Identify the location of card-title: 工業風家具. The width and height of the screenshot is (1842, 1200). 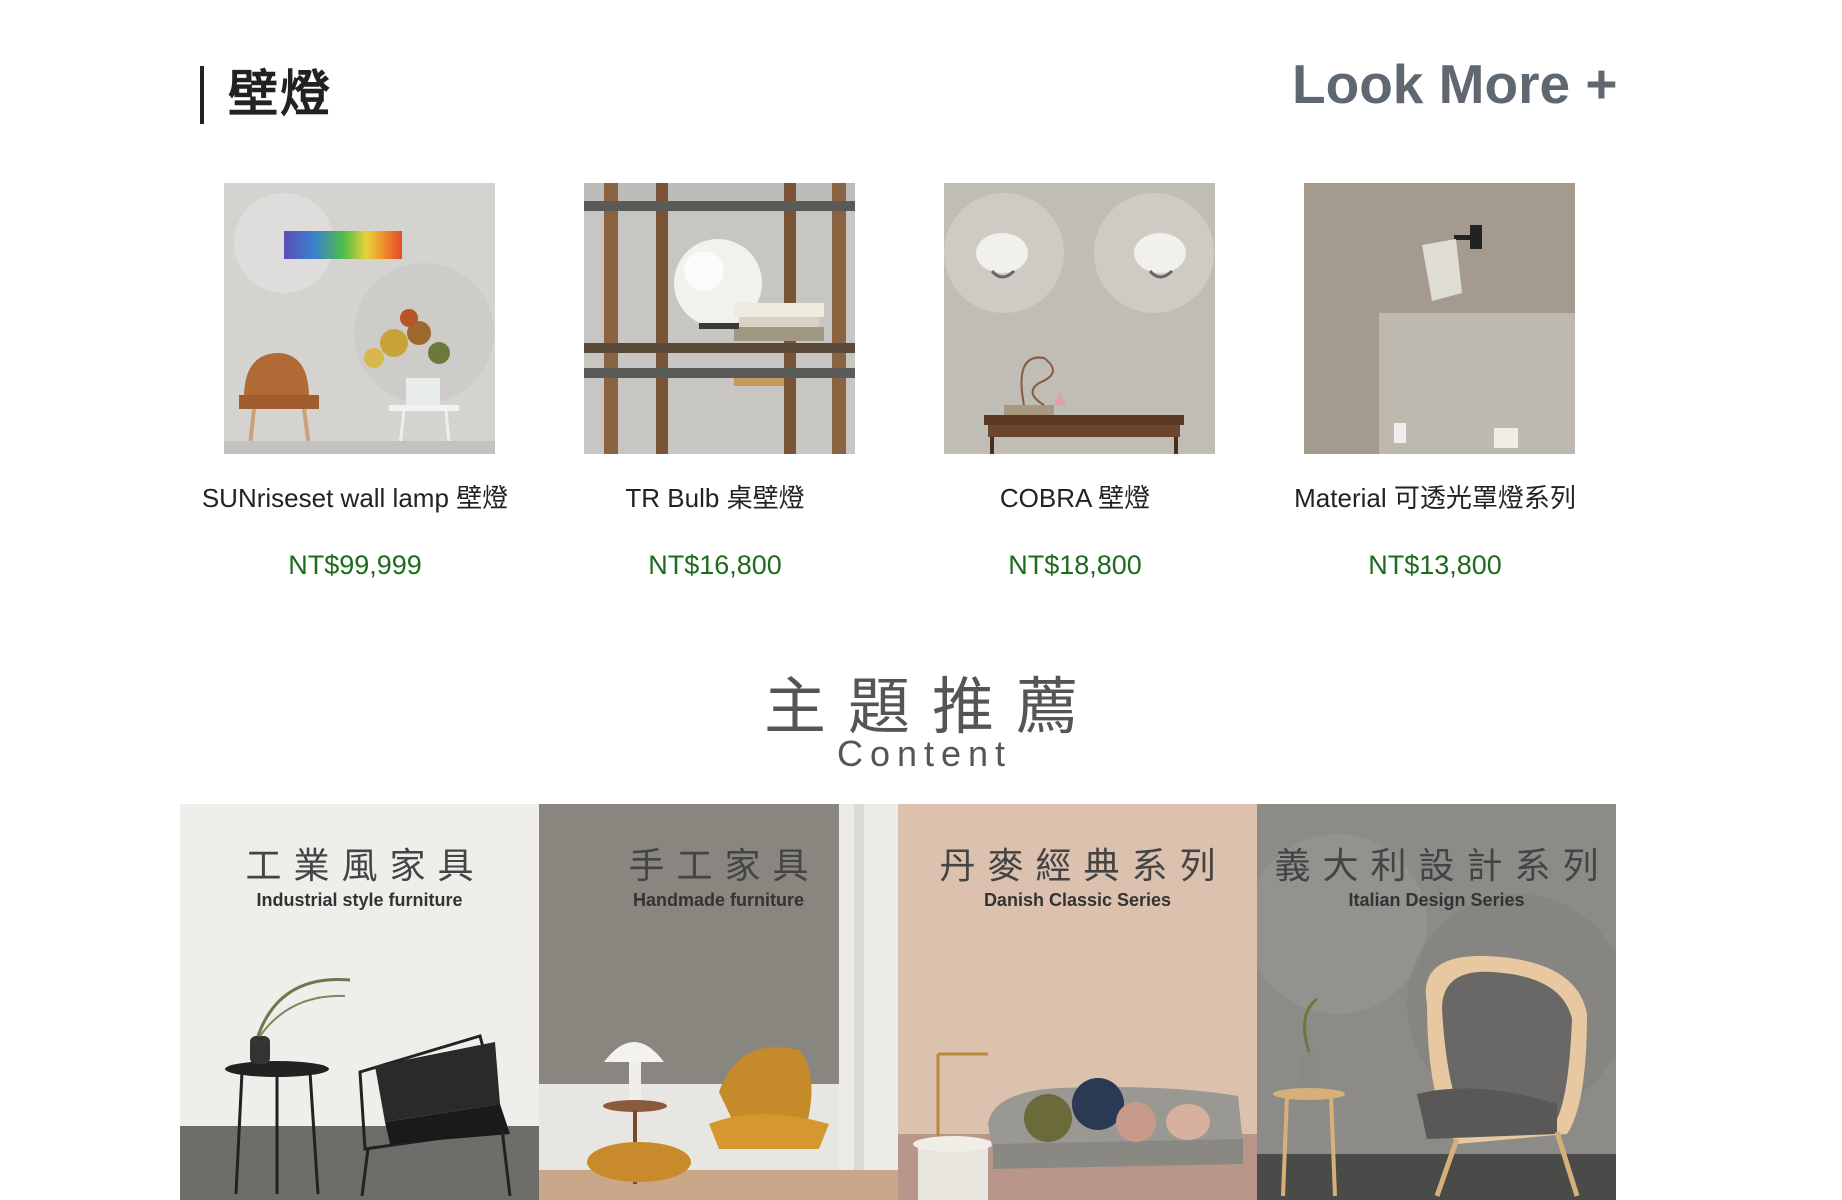
(365, 865).